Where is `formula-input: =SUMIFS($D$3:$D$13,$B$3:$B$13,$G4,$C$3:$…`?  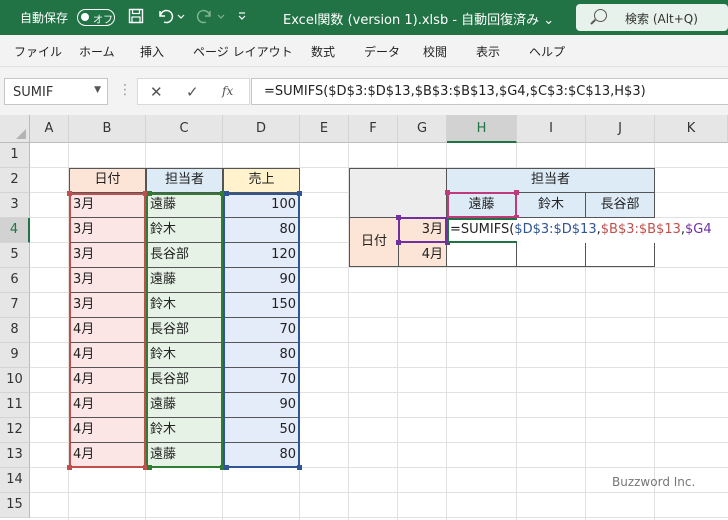
formula-input: =SUMIFS($D$3:$D$13,$B$3:$B$13,$G4,$C$3:$… is located at coordinates (489, 91).